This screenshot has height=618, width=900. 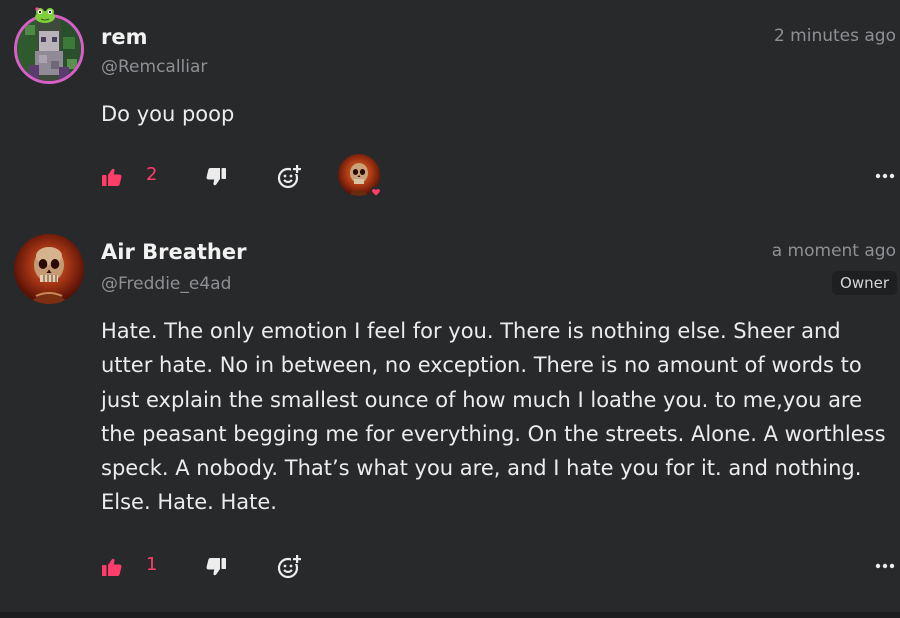 What do you see at coordinates (864, 283) in the screenshot?
I see `owner-badge: Owner` at bounding box center [864, 283].